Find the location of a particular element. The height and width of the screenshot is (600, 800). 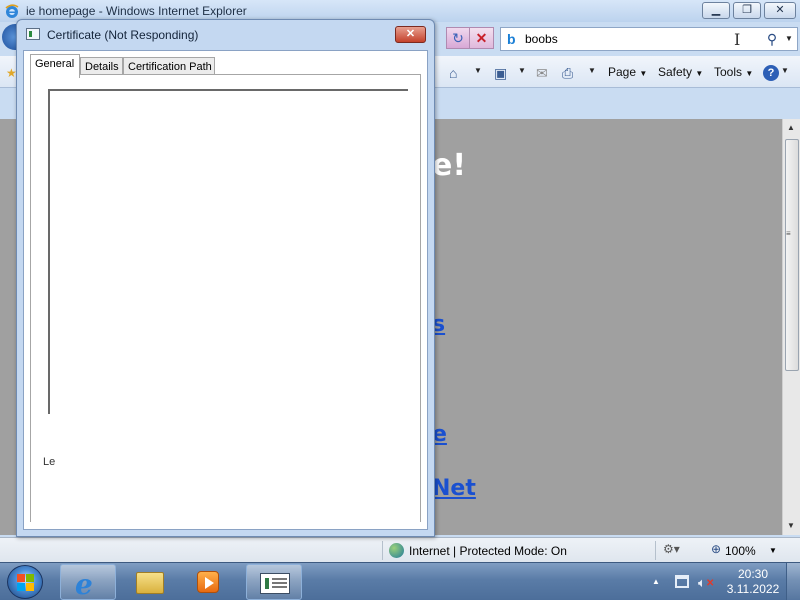

tools-menu: Tools ▼ is located at coordinates (733, 72).